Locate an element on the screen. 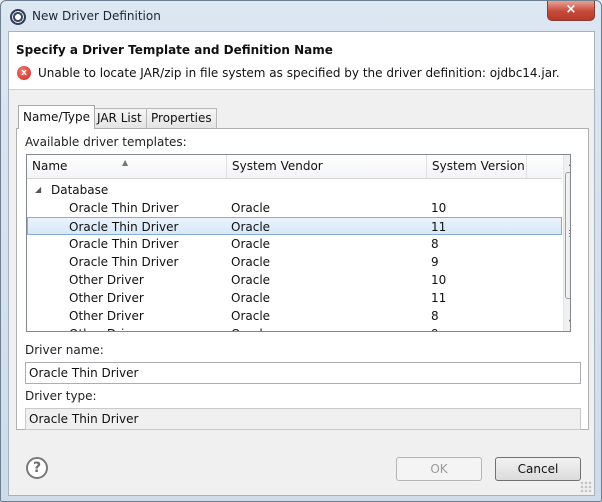 Image resolution: width=602 pixels, height=502 pixels. column-header-version: System Version is located at coordinates (477, 166).